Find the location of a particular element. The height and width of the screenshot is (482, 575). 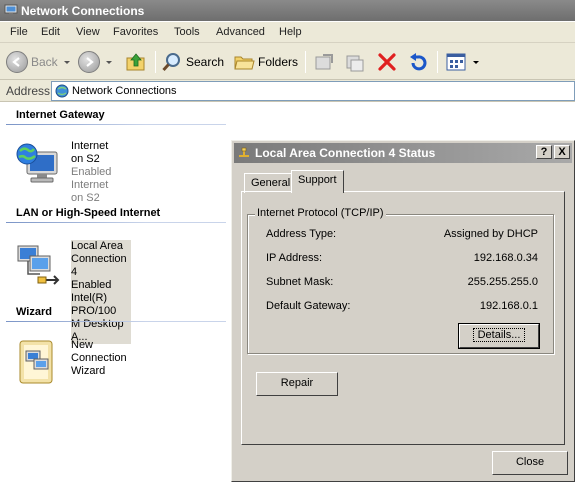

search-button: Search is located at coordinates (192, 62).